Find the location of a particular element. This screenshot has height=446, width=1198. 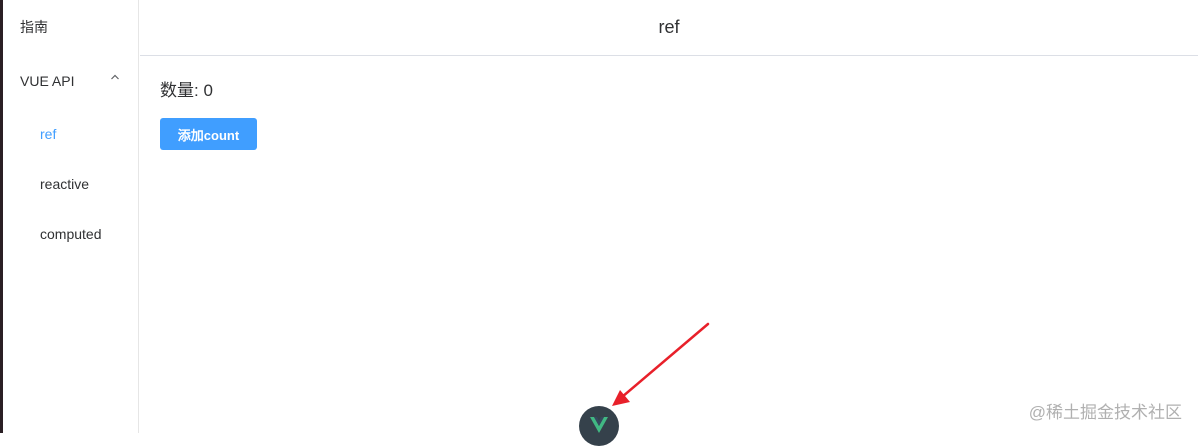

sidebar-group-vue-api: VUE API is located at coordinates (70, 81).